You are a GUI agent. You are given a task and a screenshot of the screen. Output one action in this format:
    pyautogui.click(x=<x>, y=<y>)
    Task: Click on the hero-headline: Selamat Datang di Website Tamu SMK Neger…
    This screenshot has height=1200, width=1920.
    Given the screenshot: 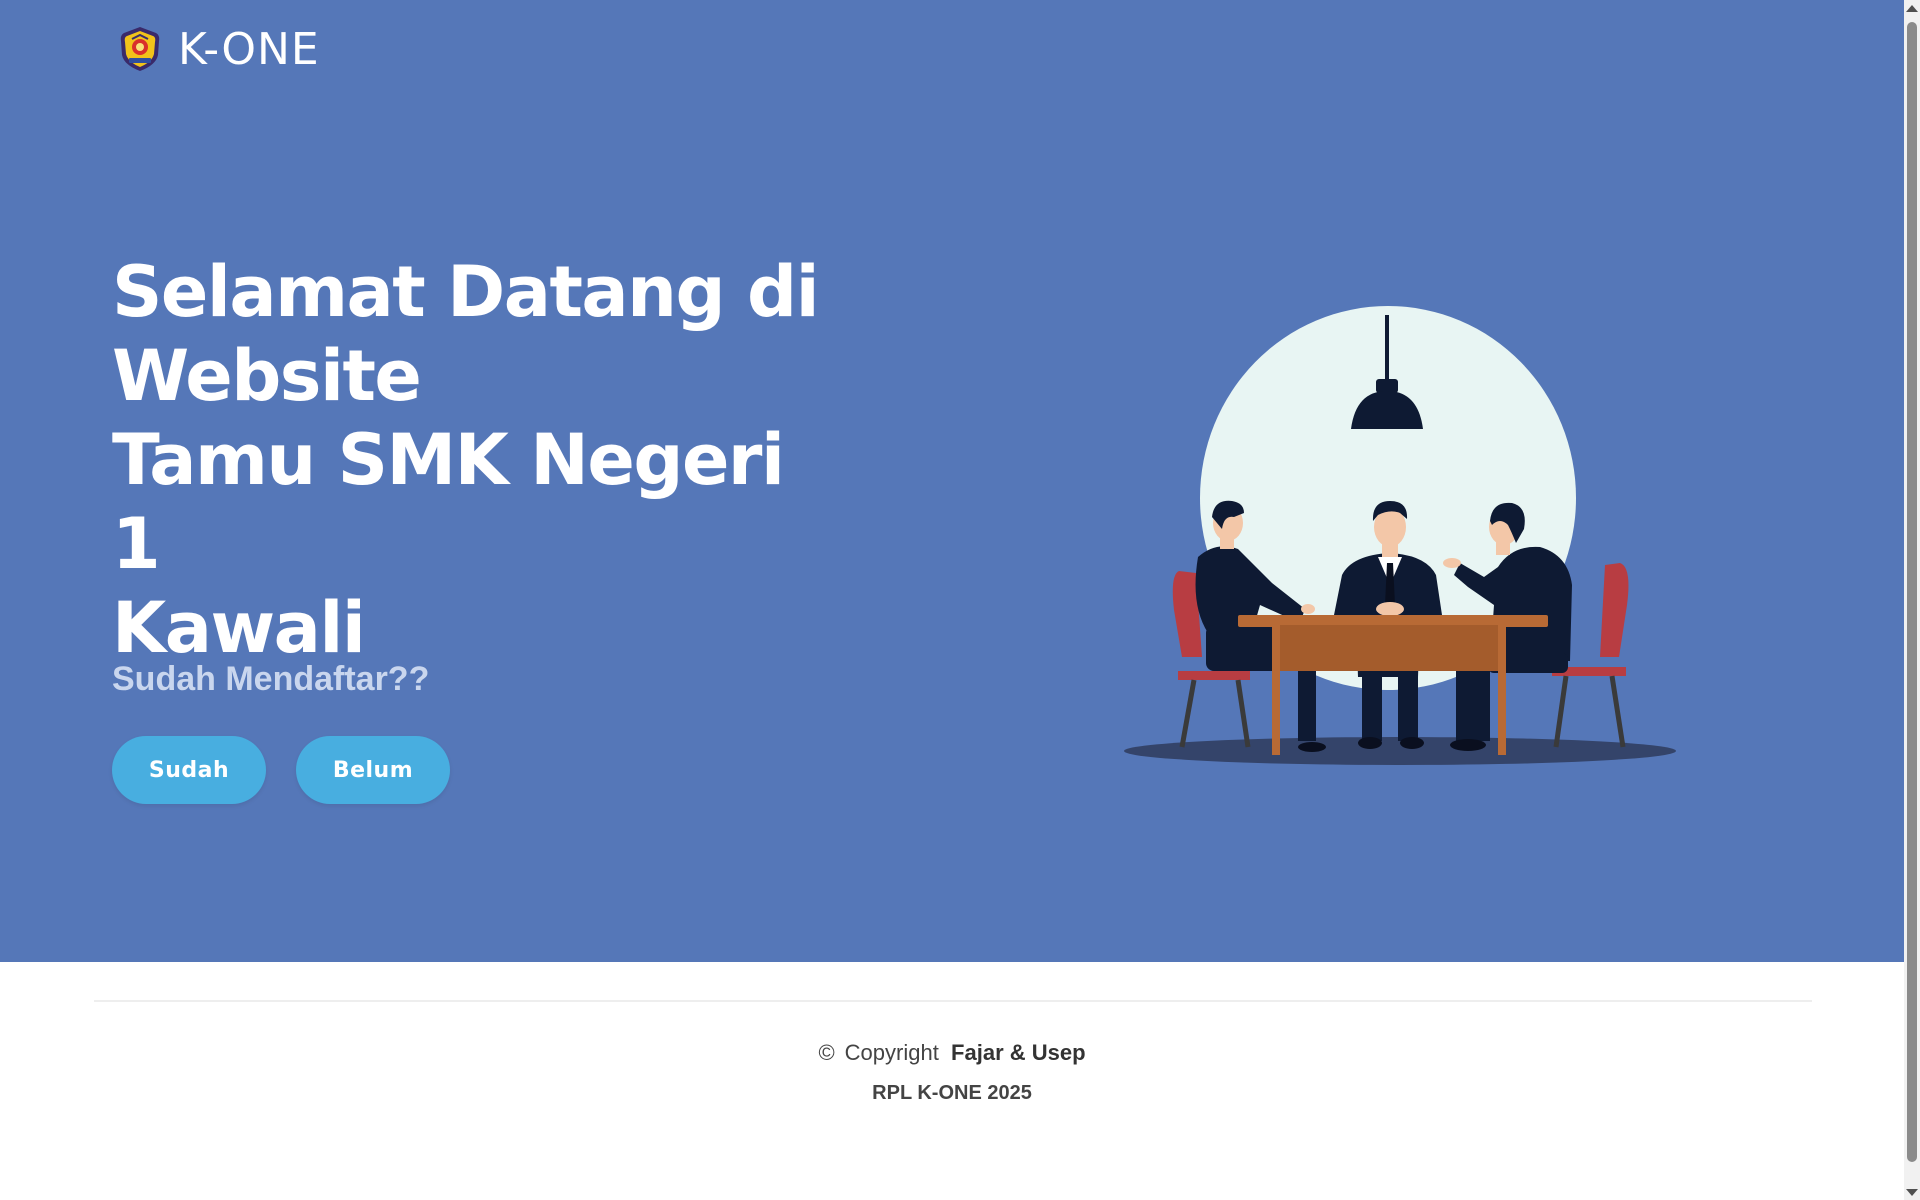 What is the action you would take?
    pyautogui.click(x=472, y=460)
    